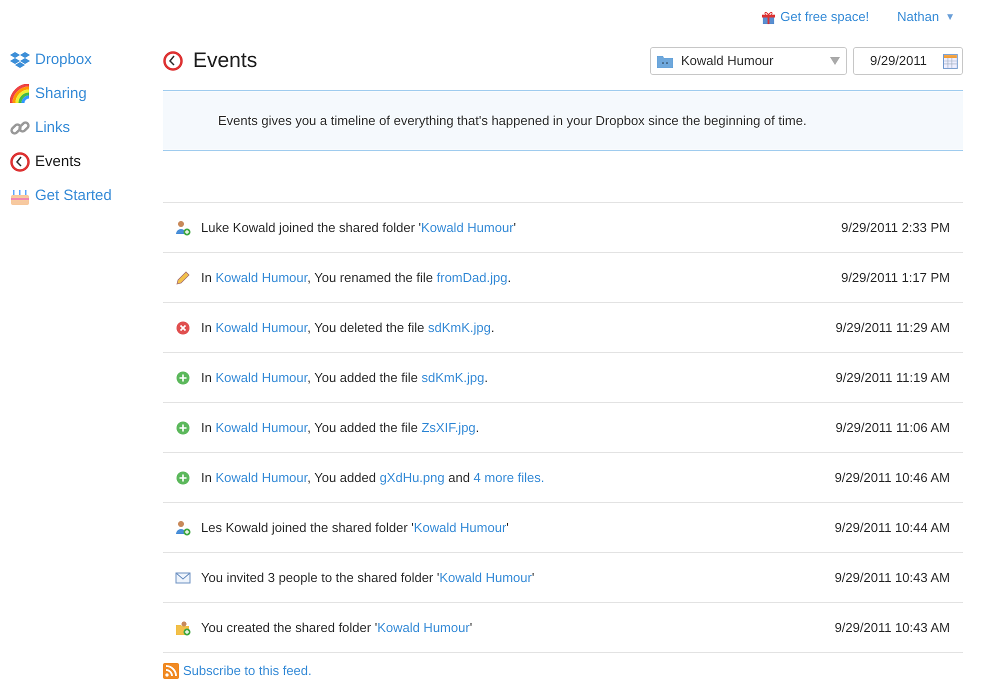  I want to click on event-time: 9/29/2011 11:29 AM, so click(893, 327).